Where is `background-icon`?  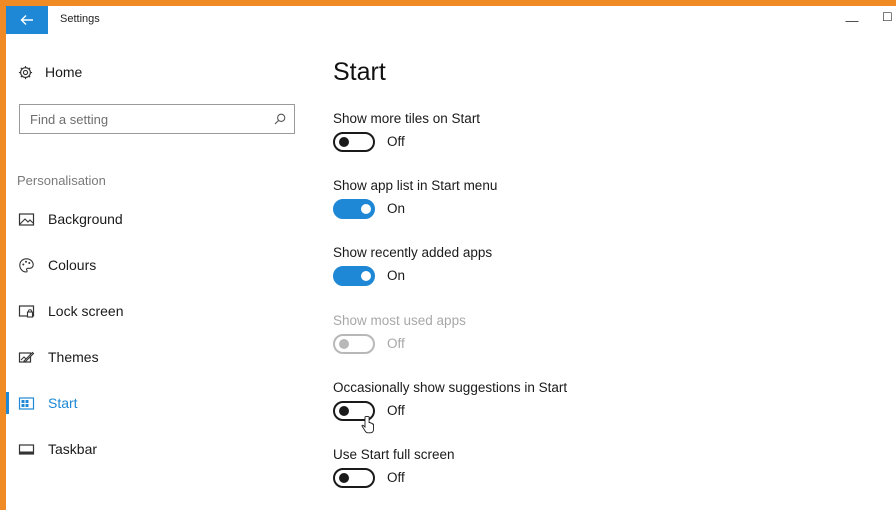 background-icon is located at coordinates (26, 219).